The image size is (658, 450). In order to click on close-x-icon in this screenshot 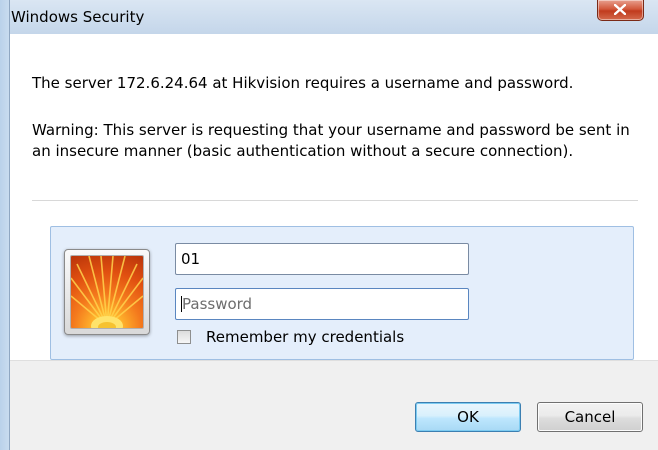, I will do `click(620, 9)`.